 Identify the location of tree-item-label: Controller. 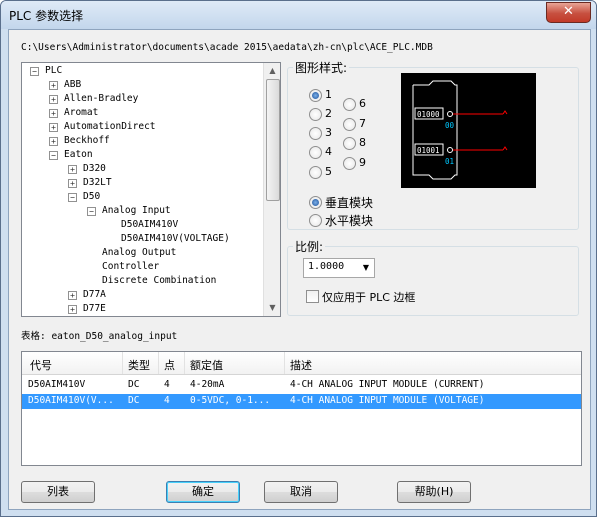
(130, 267).